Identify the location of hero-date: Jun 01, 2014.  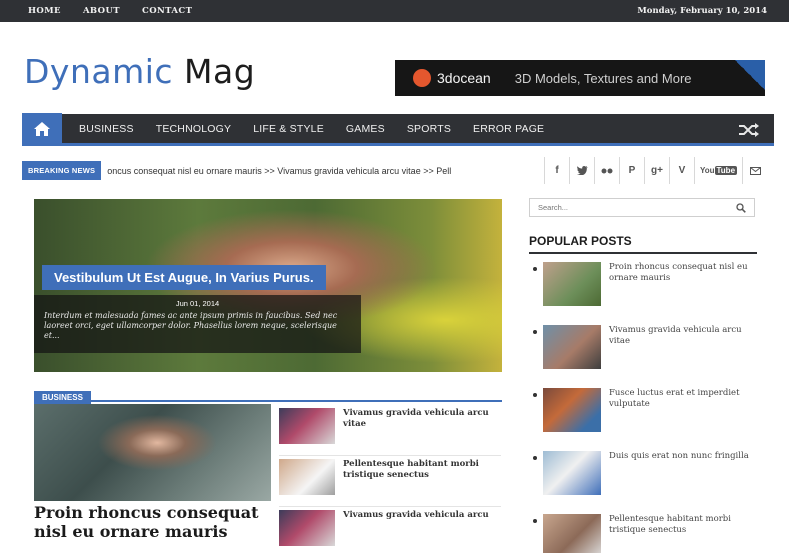
(197, 303).